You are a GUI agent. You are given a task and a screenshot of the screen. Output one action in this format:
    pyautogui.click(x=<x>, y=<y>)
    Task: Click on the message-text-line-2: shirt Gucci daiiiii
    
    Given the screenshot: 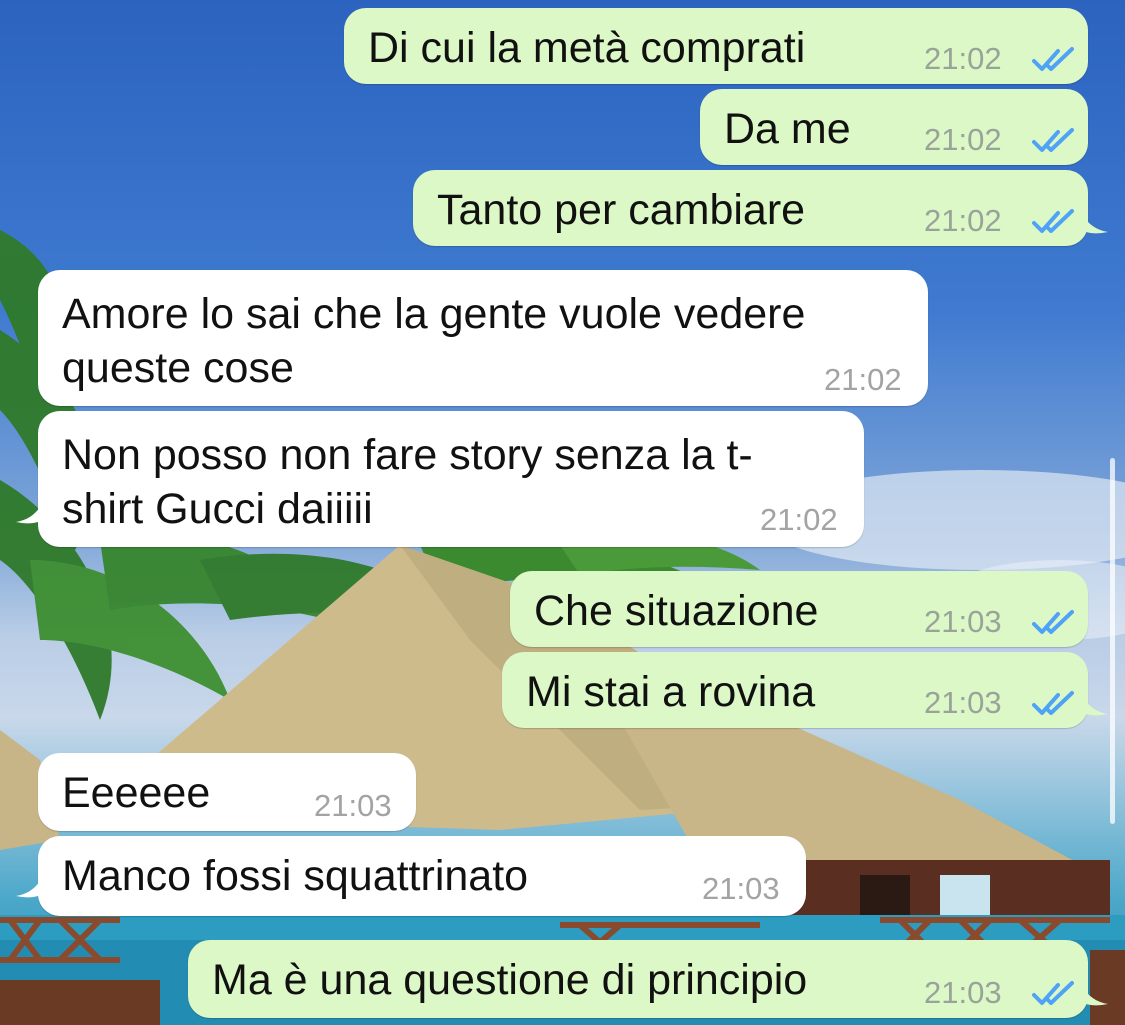 What is the action you would take?
    pyautogui.click(x=217, y=509)
    